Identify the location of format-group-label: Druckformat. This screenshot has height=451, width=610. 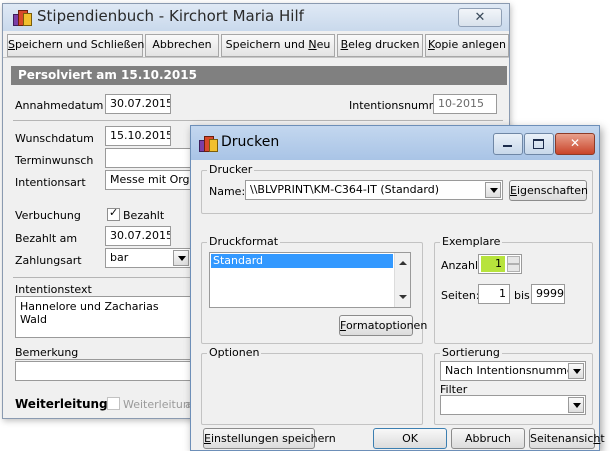
(244, 241).